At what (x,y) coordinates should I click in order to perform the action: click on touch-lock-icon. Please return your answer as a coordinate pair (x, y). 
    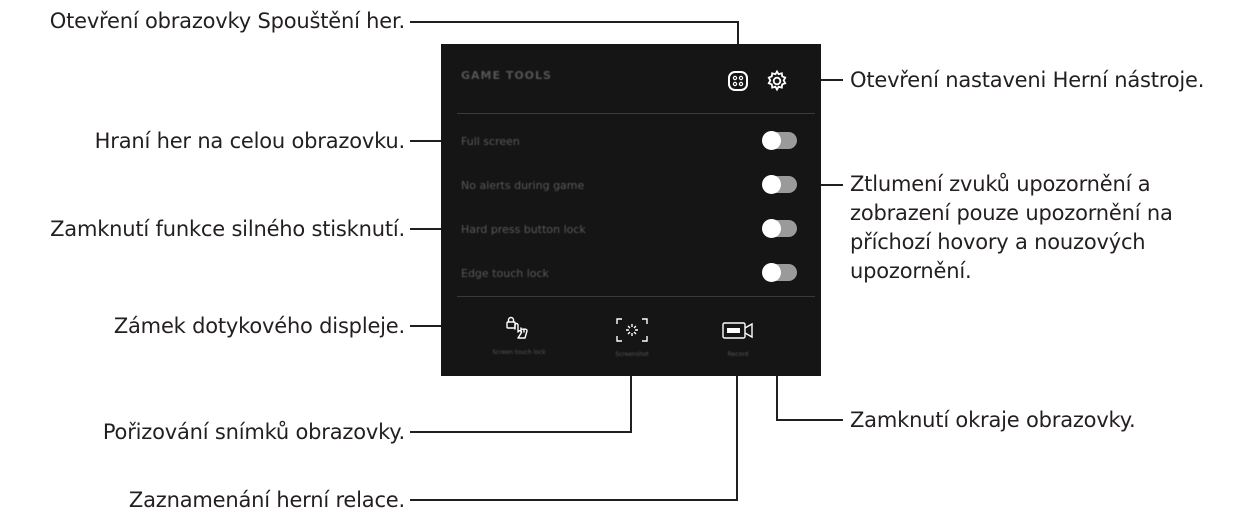
    Looking at the image, I should click on (517, 327).